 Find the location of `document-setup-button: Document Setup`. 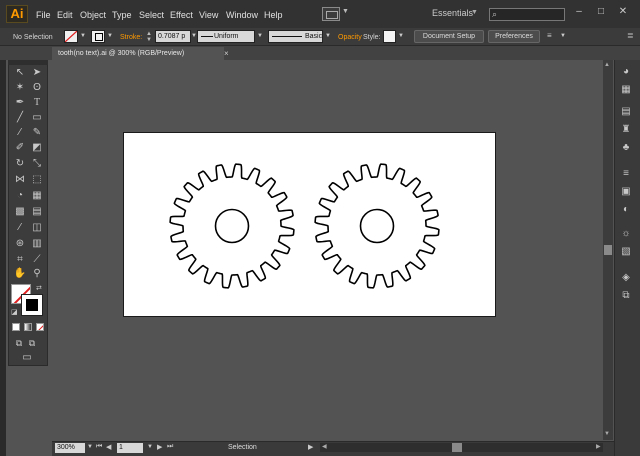

document-setup-button: Document Setup is located at coordinates (449, 36).